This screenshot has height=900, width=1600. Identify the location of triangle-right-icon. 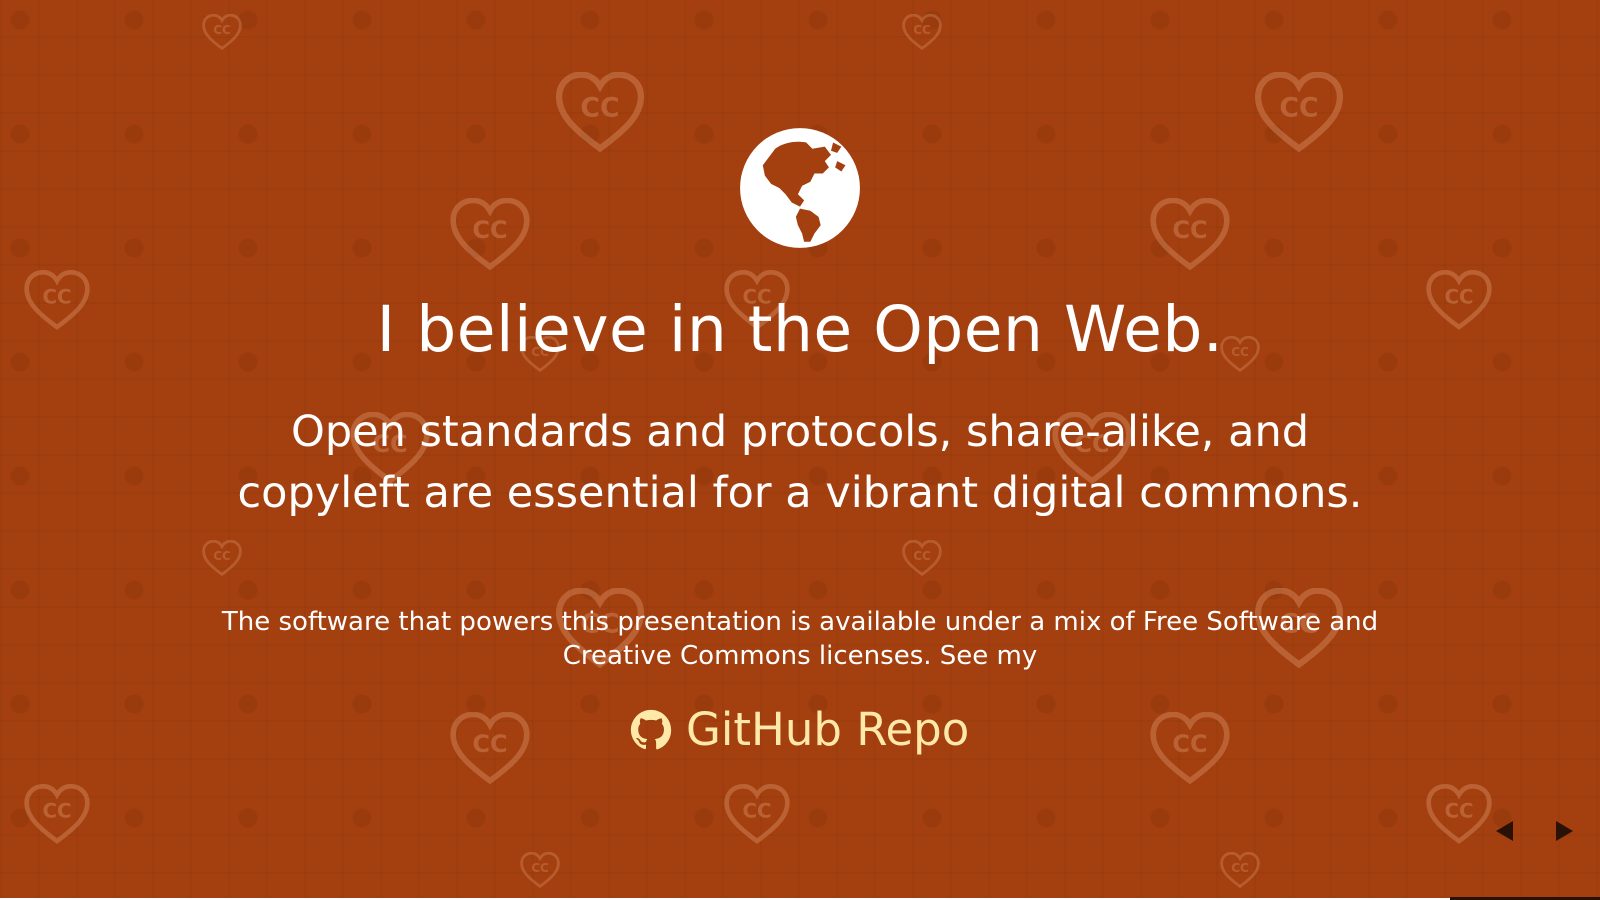
(1564, 831).